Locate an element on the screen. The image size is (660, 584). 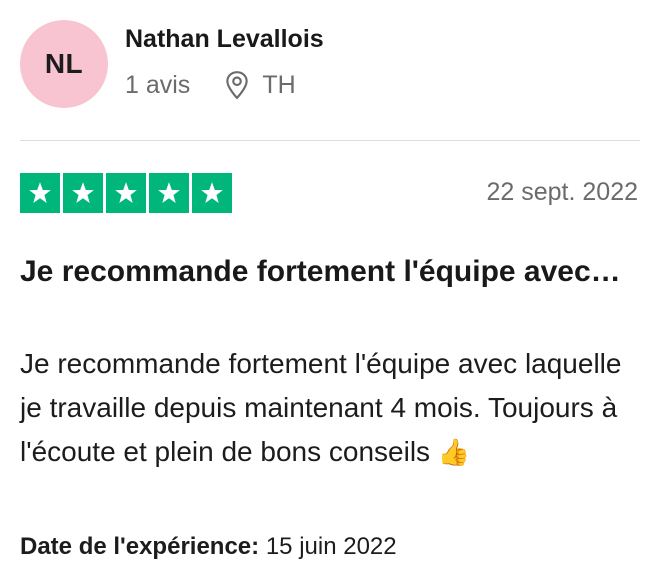
thumbs-up-emoji: 👍 is located at coordinates (454, 452).